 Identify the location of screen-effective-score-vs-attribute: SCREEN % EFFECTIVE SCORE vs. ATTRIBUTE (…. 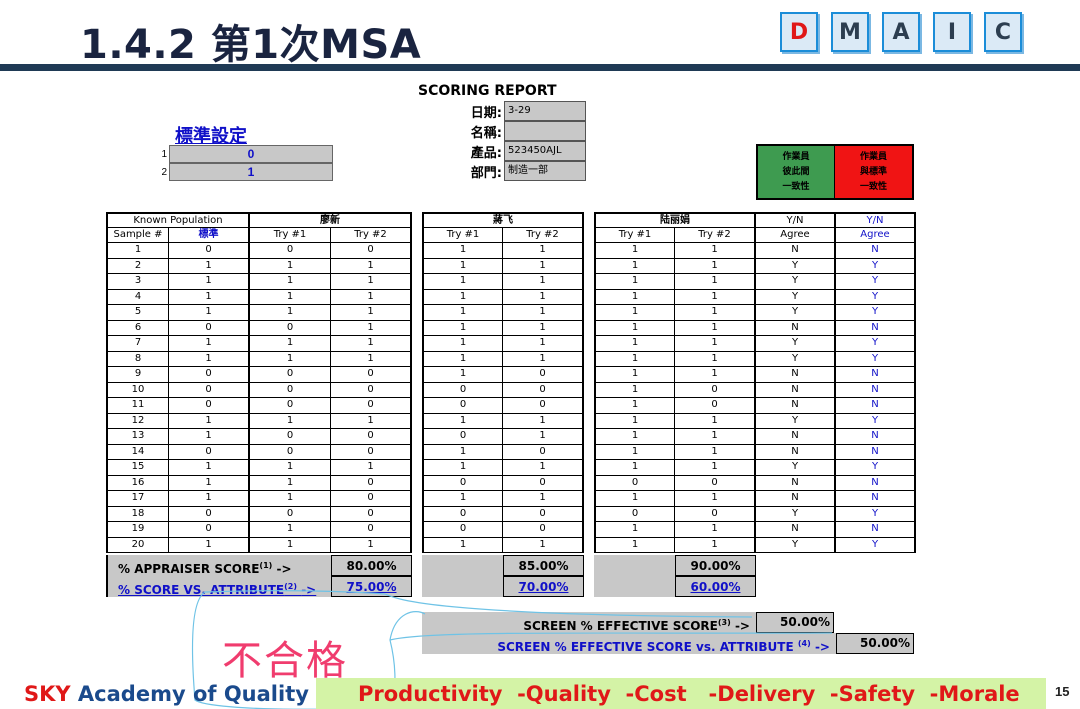
(668, 643).